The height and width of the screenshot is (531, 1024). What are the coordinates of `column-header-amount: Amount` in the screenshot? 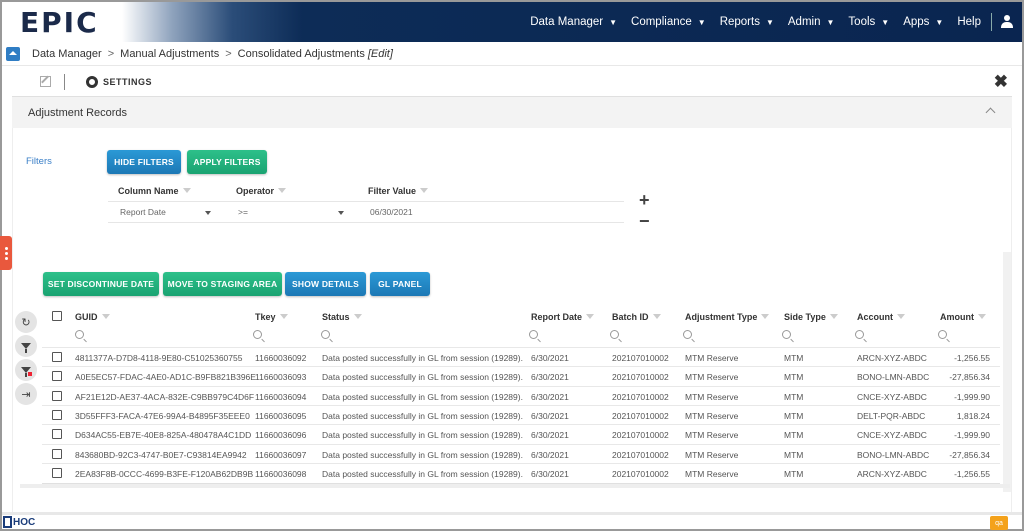 It's located at (963, 317).